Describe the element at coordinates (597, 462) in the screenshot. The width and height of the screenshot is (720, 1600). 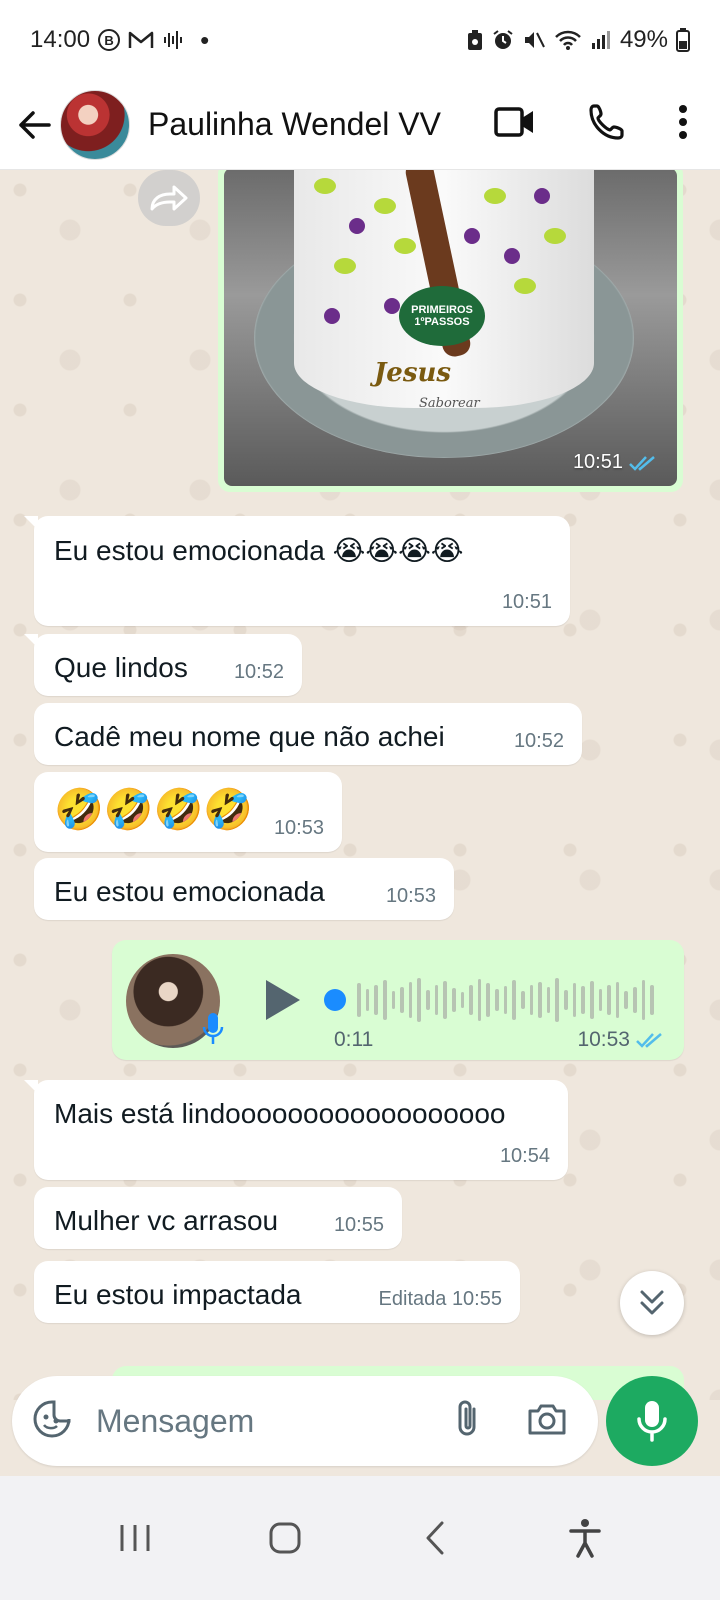
I see `image-message-time: 10:51` at that location.